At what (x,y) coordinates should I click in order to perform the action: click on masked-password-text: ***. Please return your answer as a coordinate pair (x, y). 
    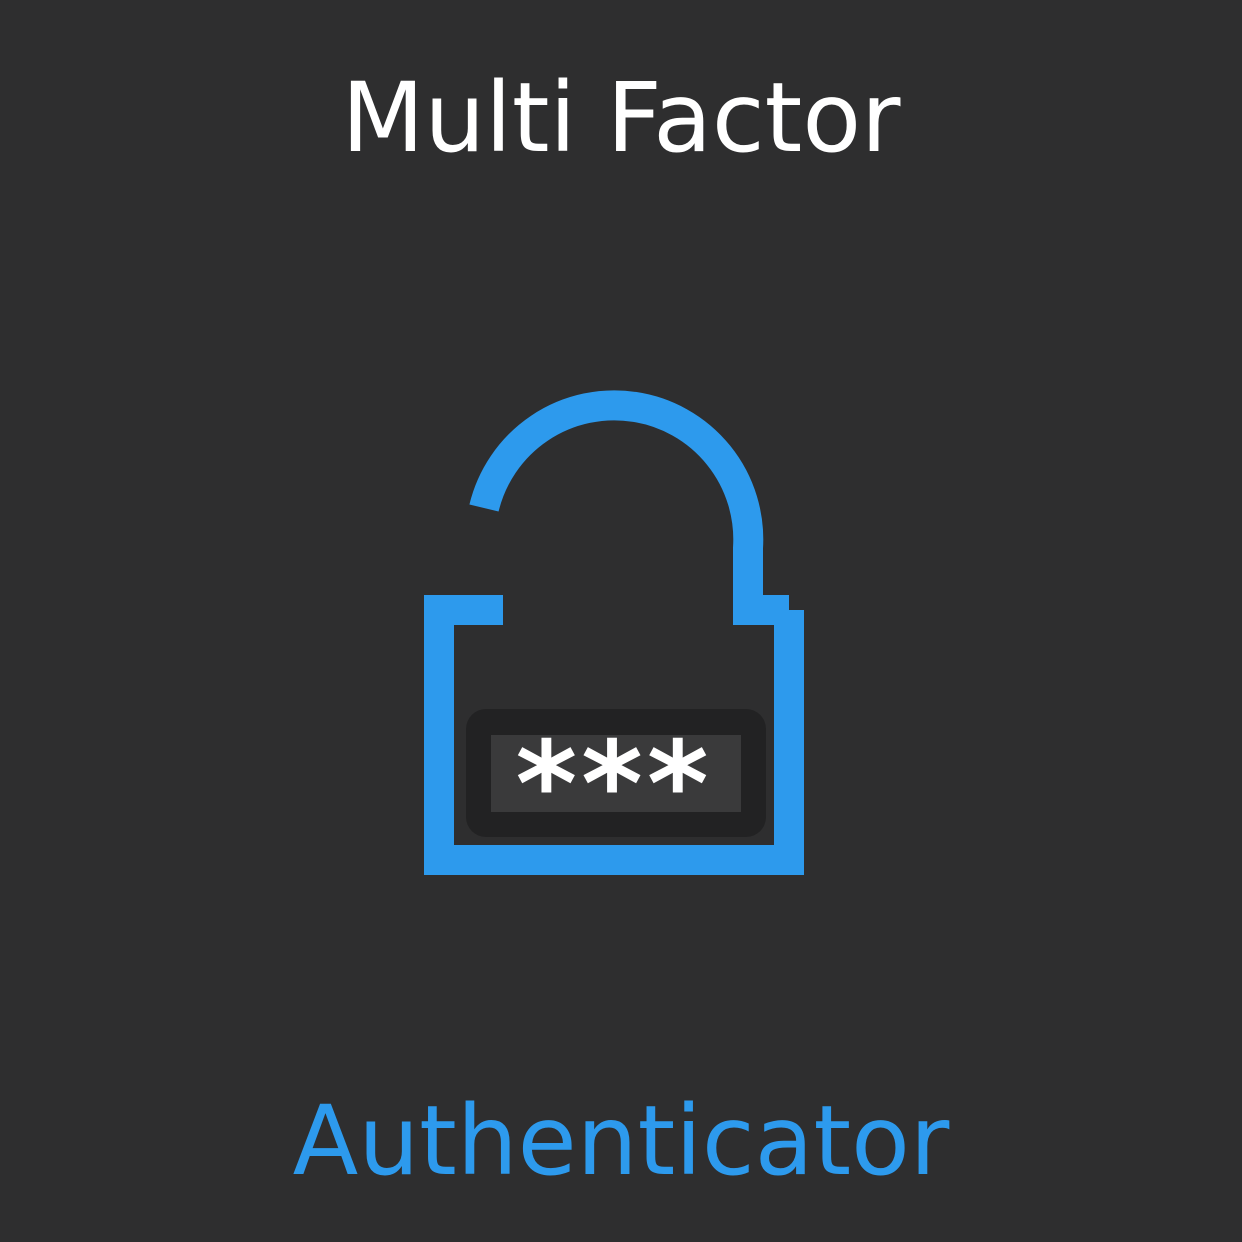
    Looking at the image, I should click on (613, 784).